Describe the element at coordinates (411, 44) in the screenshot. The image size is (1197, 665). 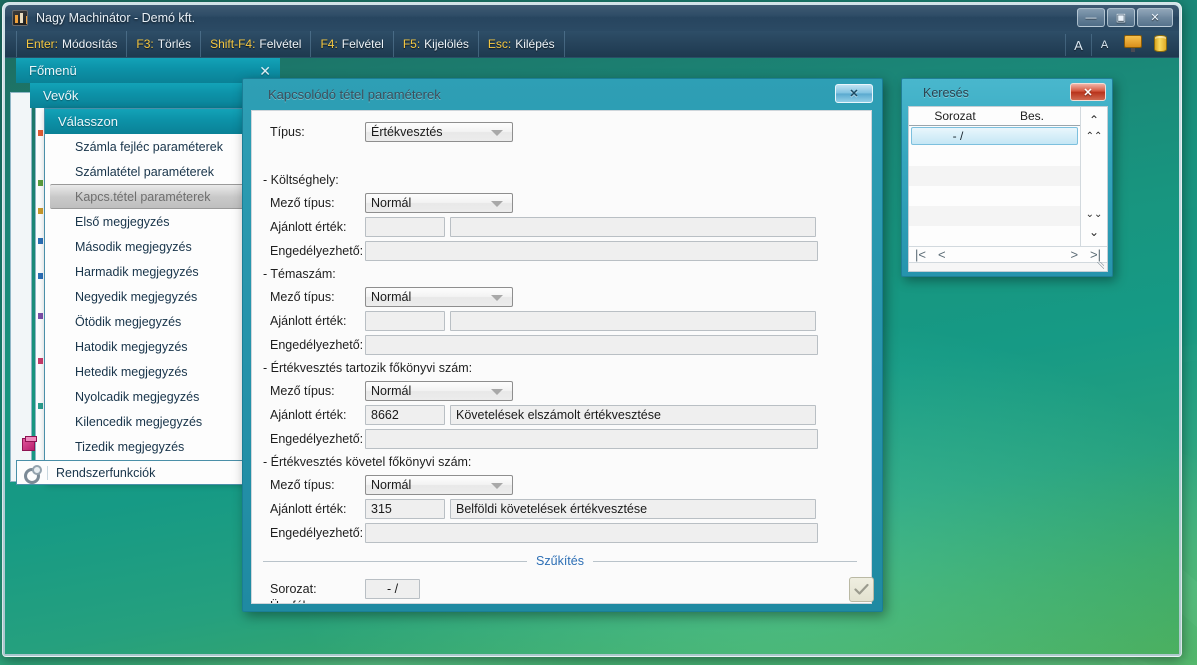
I see `fkey-code: F5:` at that location.